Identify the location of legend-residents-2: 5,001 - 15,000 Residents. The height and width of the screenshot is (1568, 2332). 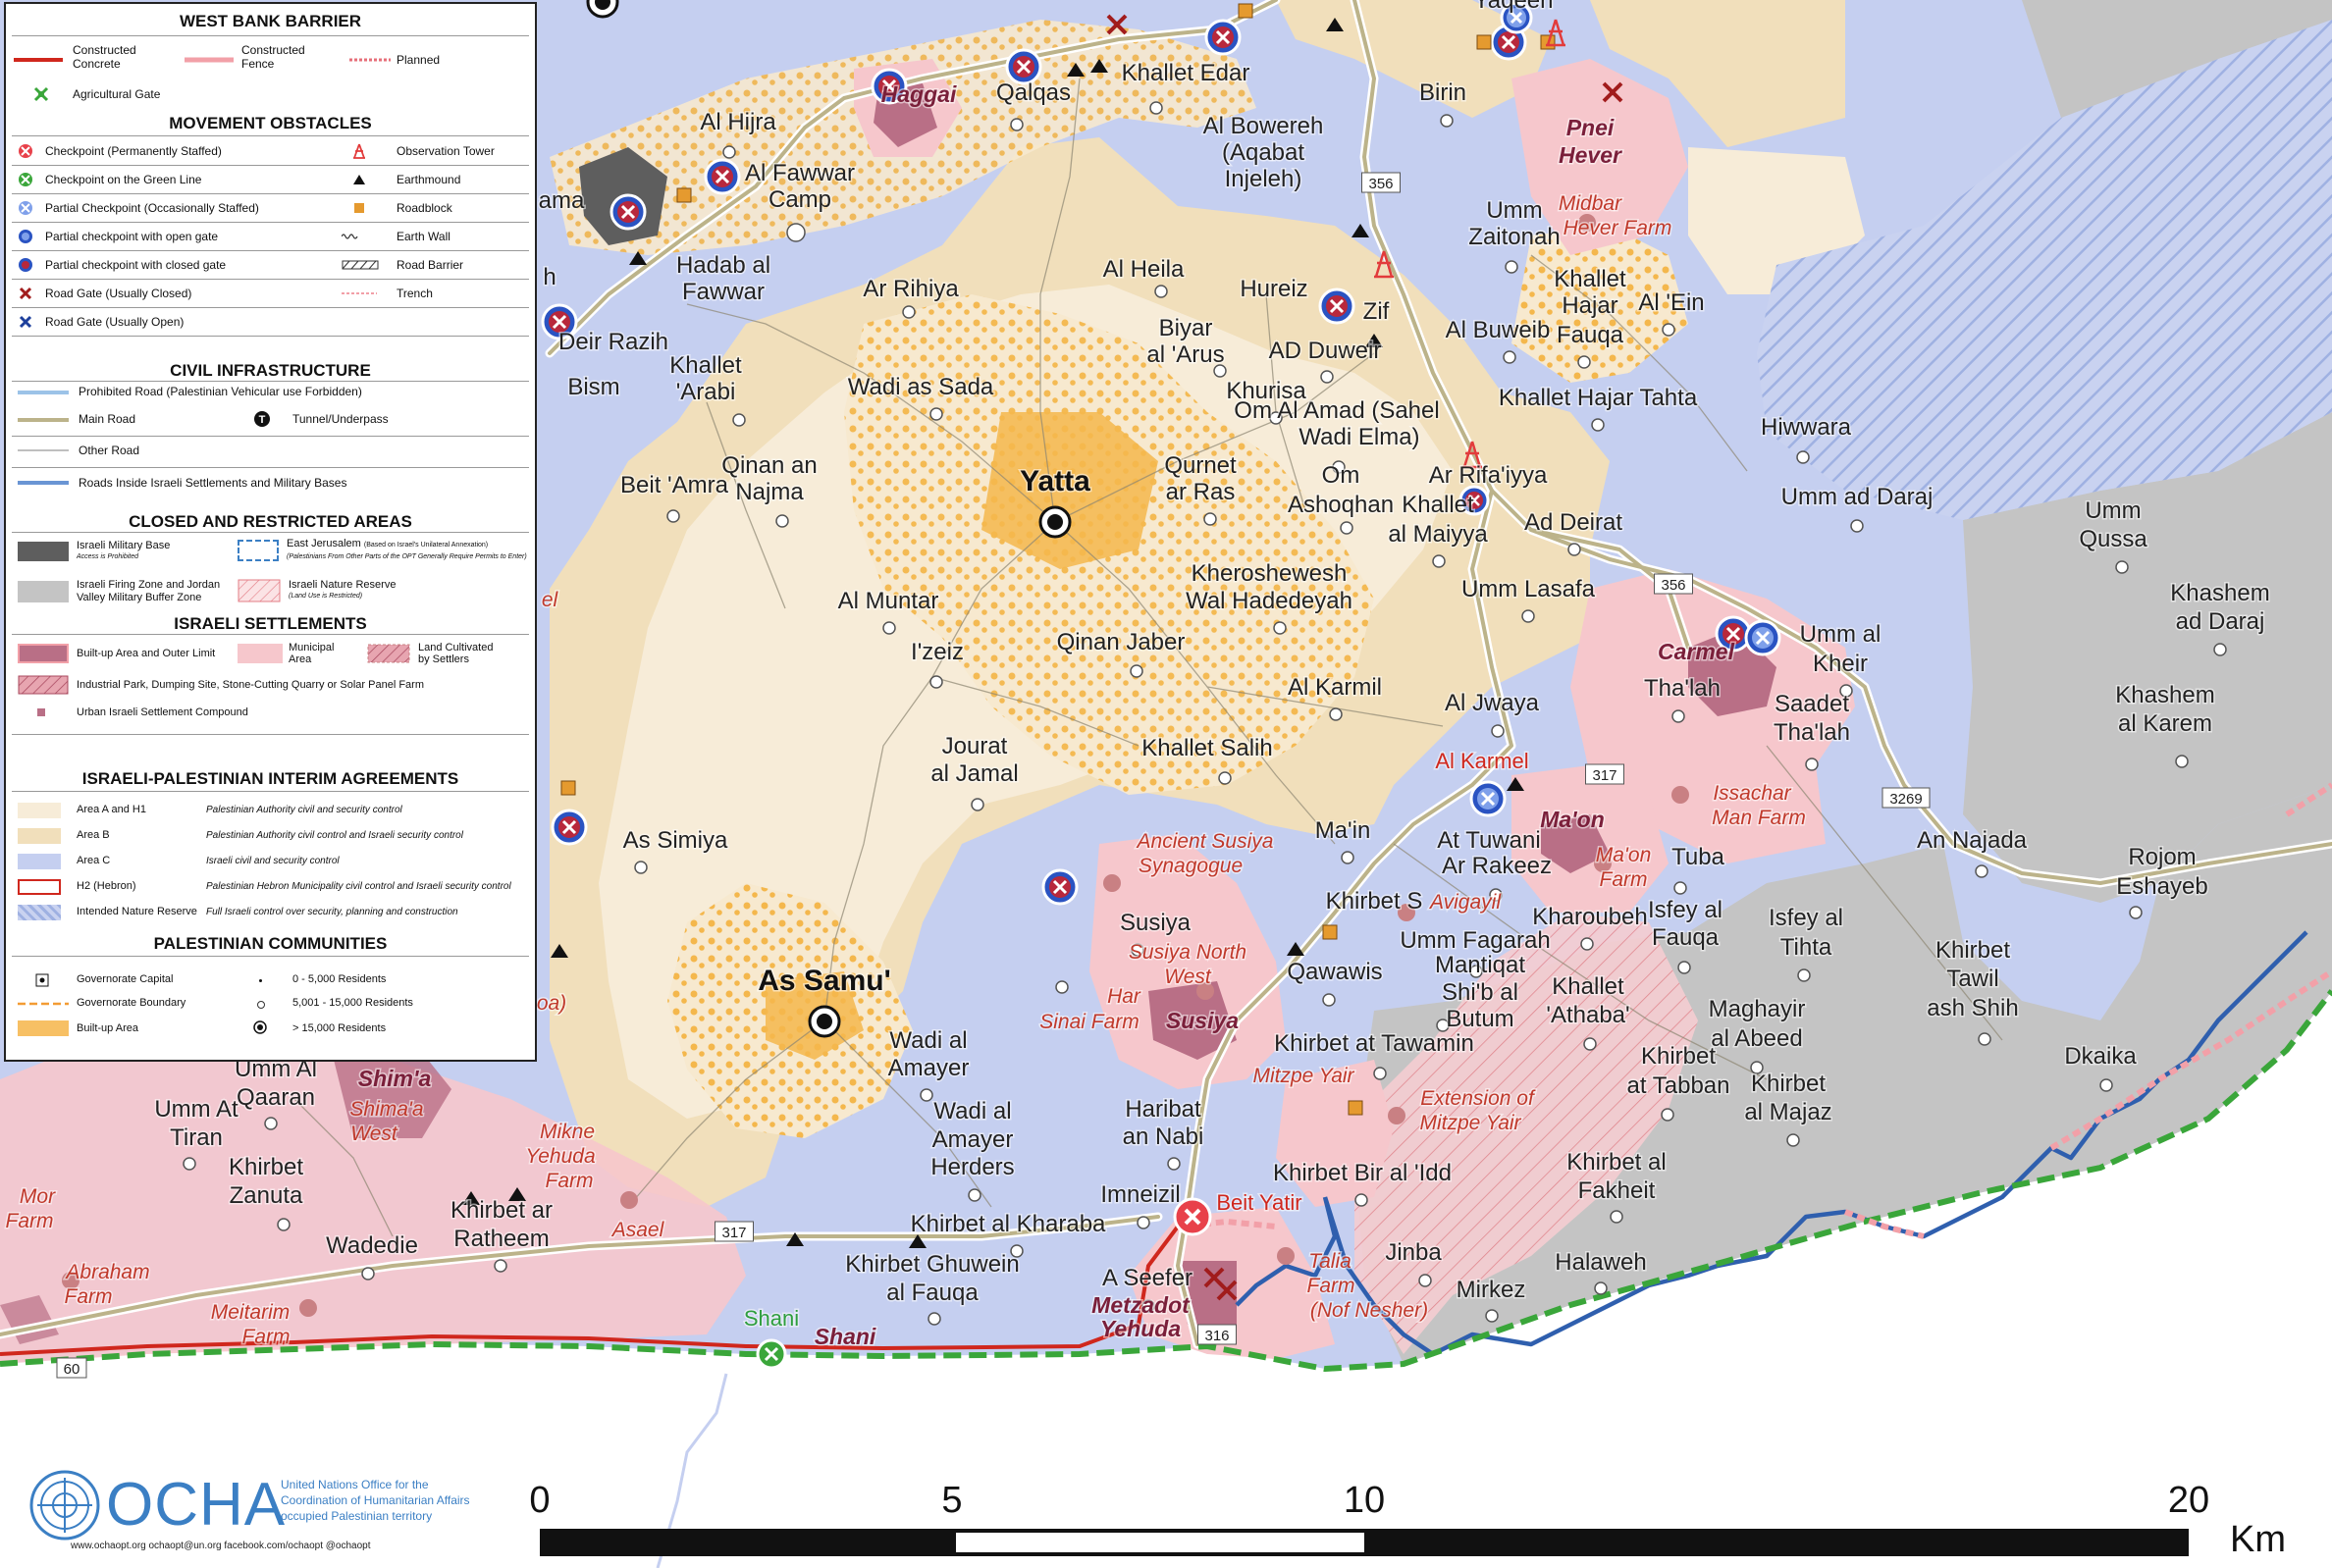
(352, 1003).